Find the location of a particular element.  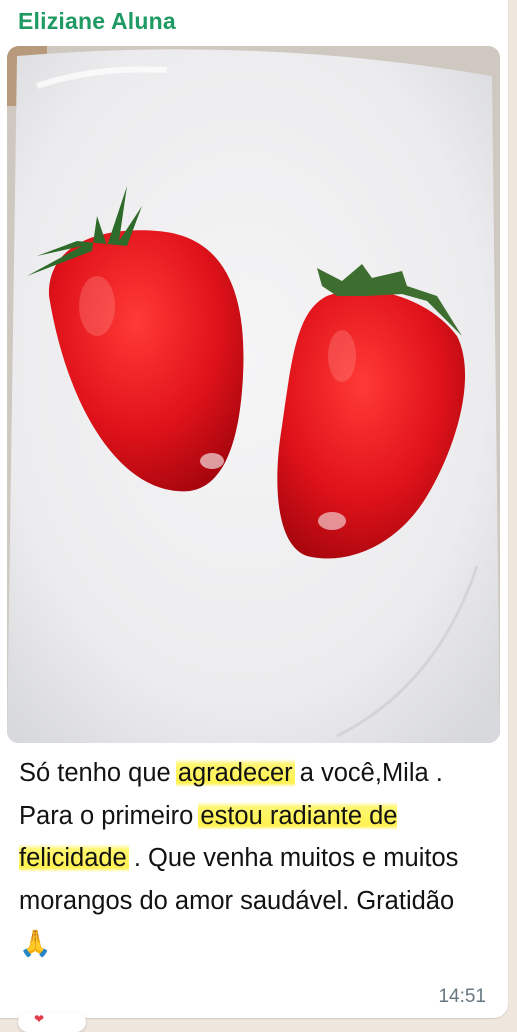

text-part: Só tenho que is located at coordinates (98, 773).